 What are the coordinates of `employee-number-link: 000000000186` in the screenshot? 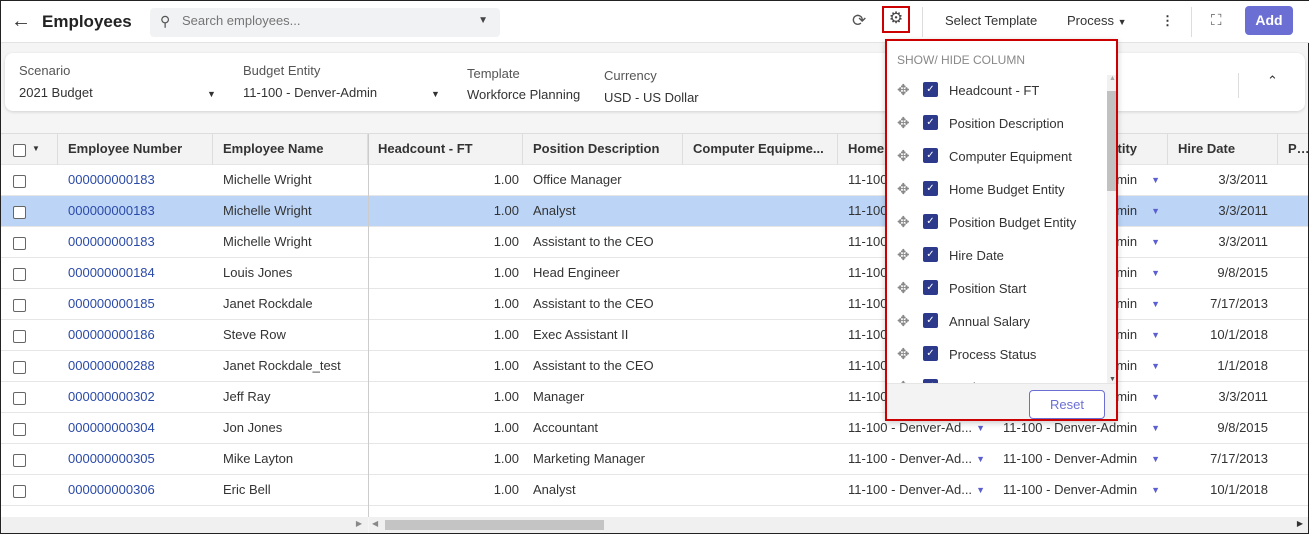 It's located at (135, 335).